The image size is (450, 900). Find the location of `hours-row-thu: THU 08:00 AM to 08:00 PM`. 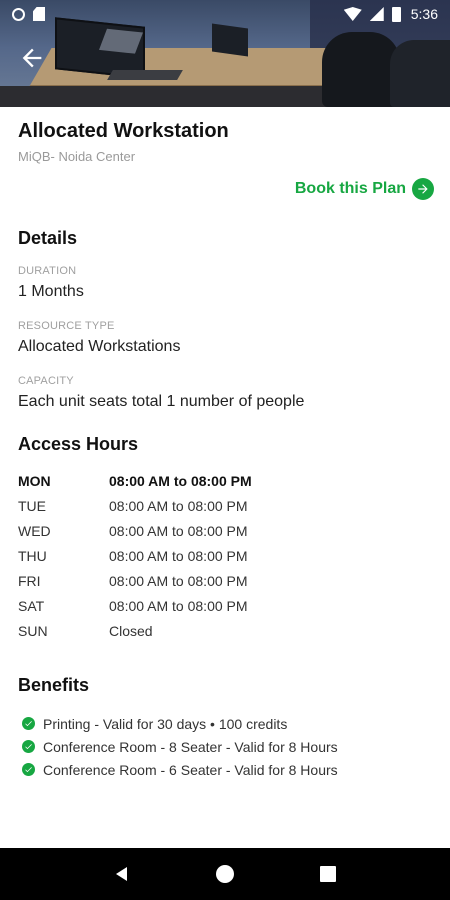

hours-row-thu: THU 08:00 AM to 08:00 PM is located at coordinates (168, 555).